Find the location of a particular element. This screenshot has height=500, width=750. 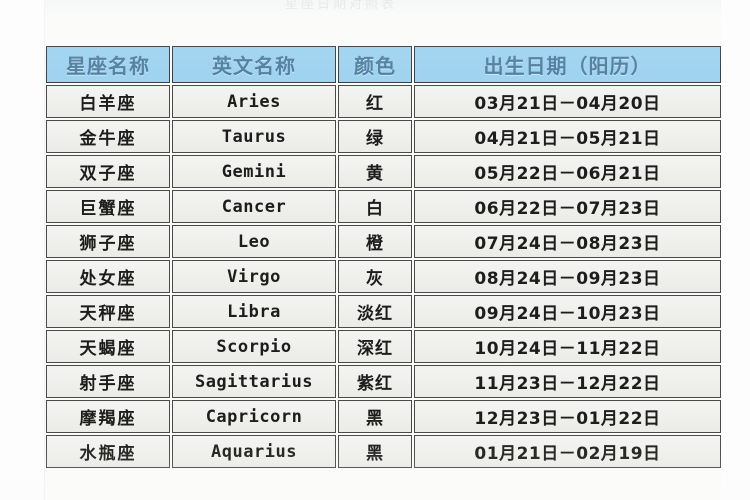

table-row: 双子座 Gemini 黄 05月22日－06月21日 is located at coordinates (383, 171).